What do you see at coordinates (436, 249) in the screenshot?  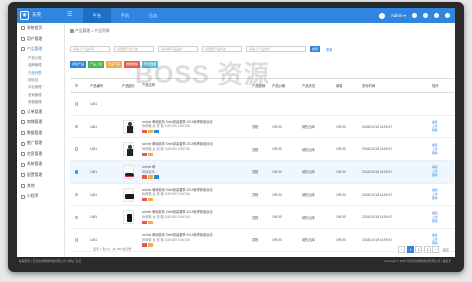 I see `page-button: ›` at bounding box center [436, 249].